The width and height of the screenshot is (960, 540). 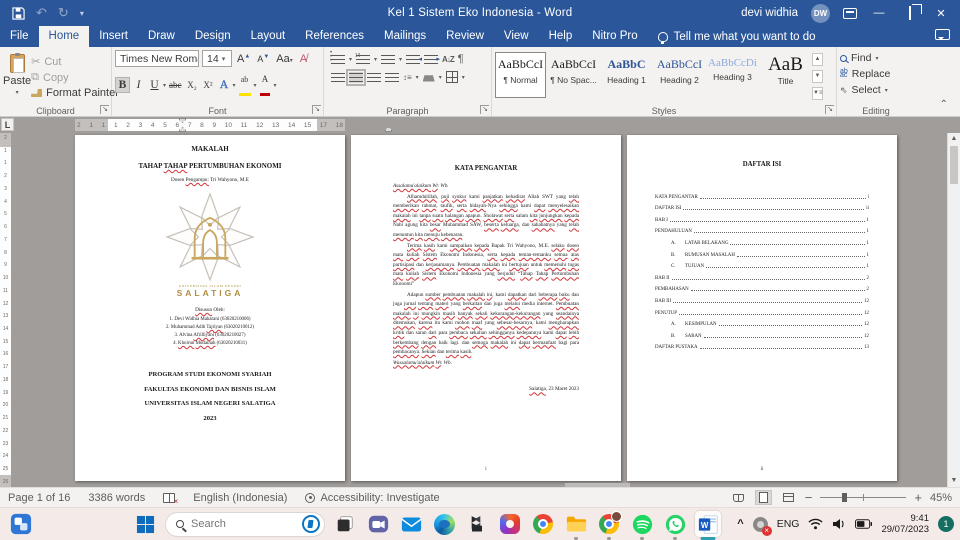 I want to click on replace-button: ab ac Replace, so click(x=876, y=74).